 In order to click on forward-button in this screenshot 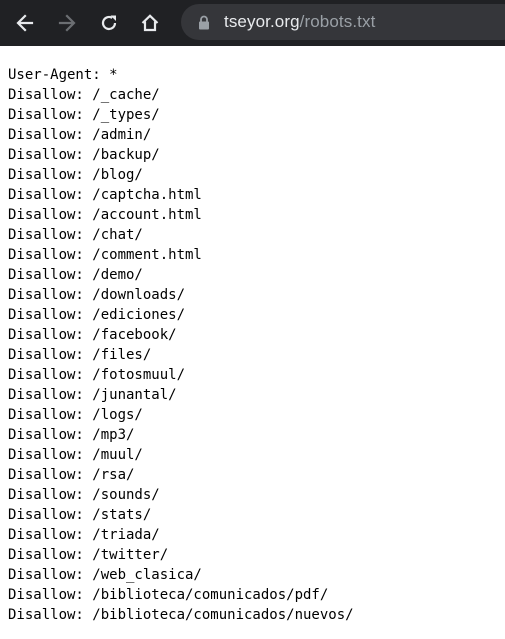, I will do `click(67, 23)`.